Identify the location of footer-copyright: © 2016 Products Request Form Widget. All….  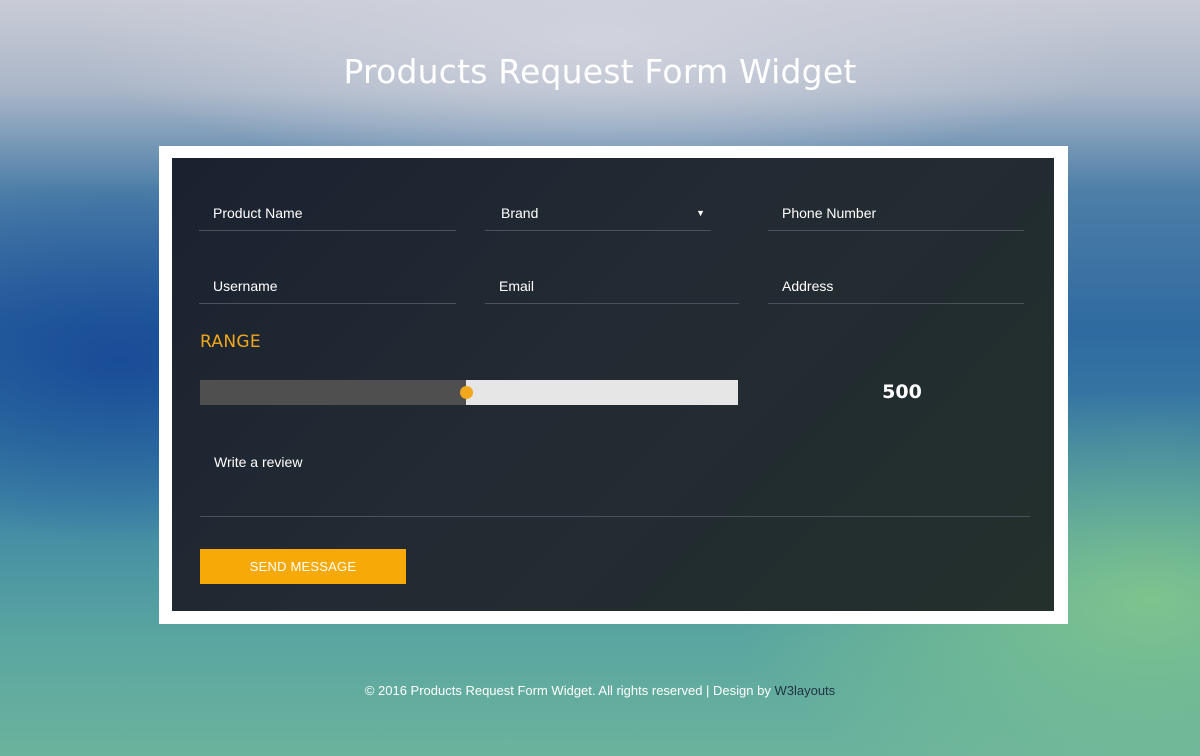
(569, 690).